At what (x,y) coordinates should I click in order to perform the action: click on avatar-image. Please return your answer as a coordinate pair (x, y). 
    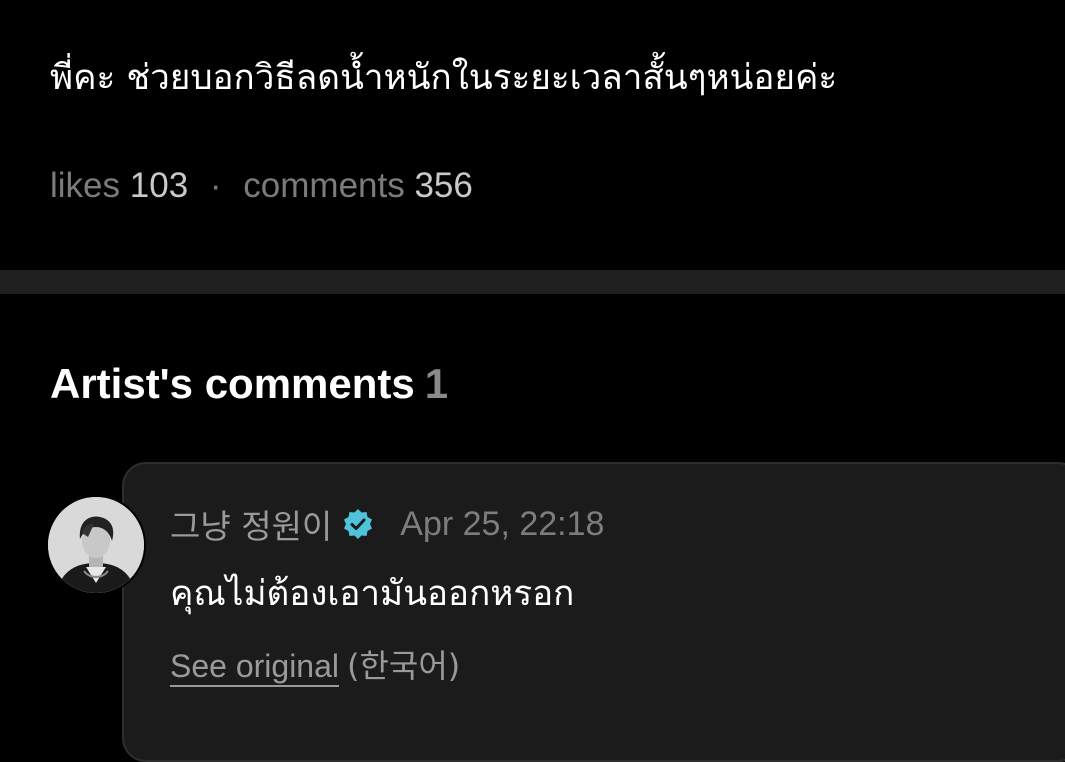
    Looking at the image, I should click on (96, 545).